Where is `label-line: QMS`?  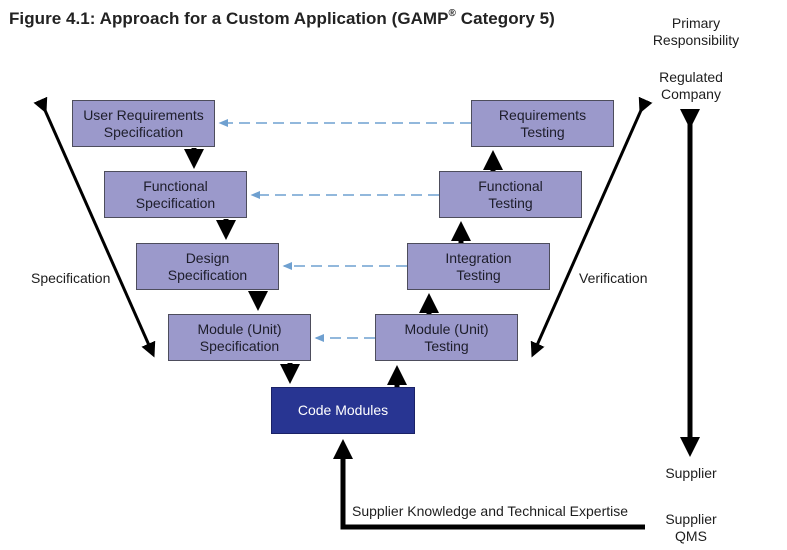
label-line: QMS is located at coordinates (691, 536).